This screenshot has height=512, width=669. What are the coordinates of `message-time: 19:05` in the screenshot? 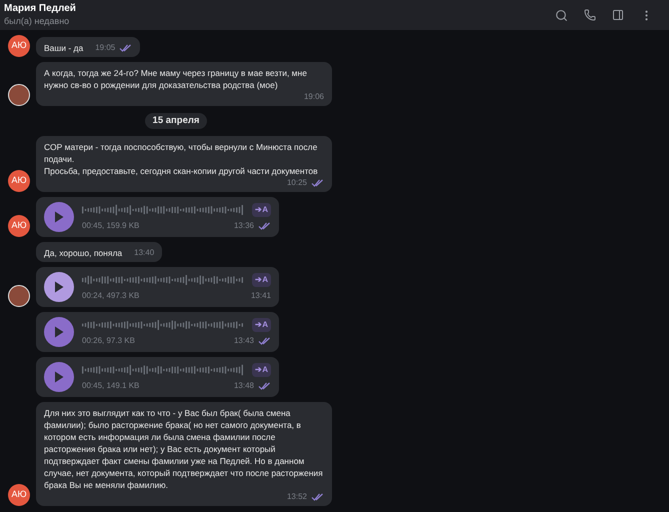 It's located at (105, 48).